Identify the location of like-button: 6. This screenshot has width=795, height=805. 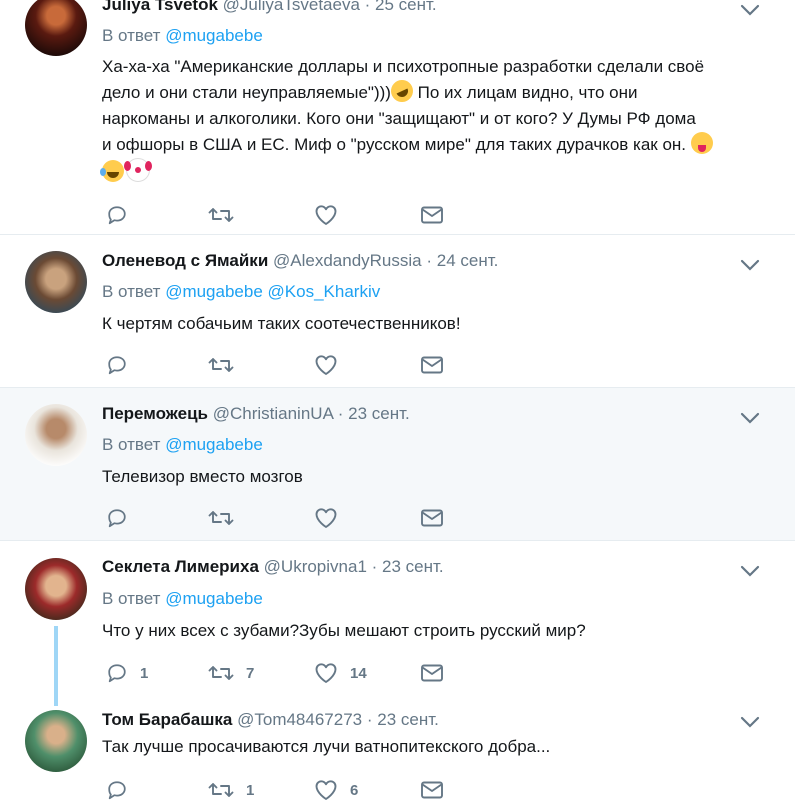
(336, 790).